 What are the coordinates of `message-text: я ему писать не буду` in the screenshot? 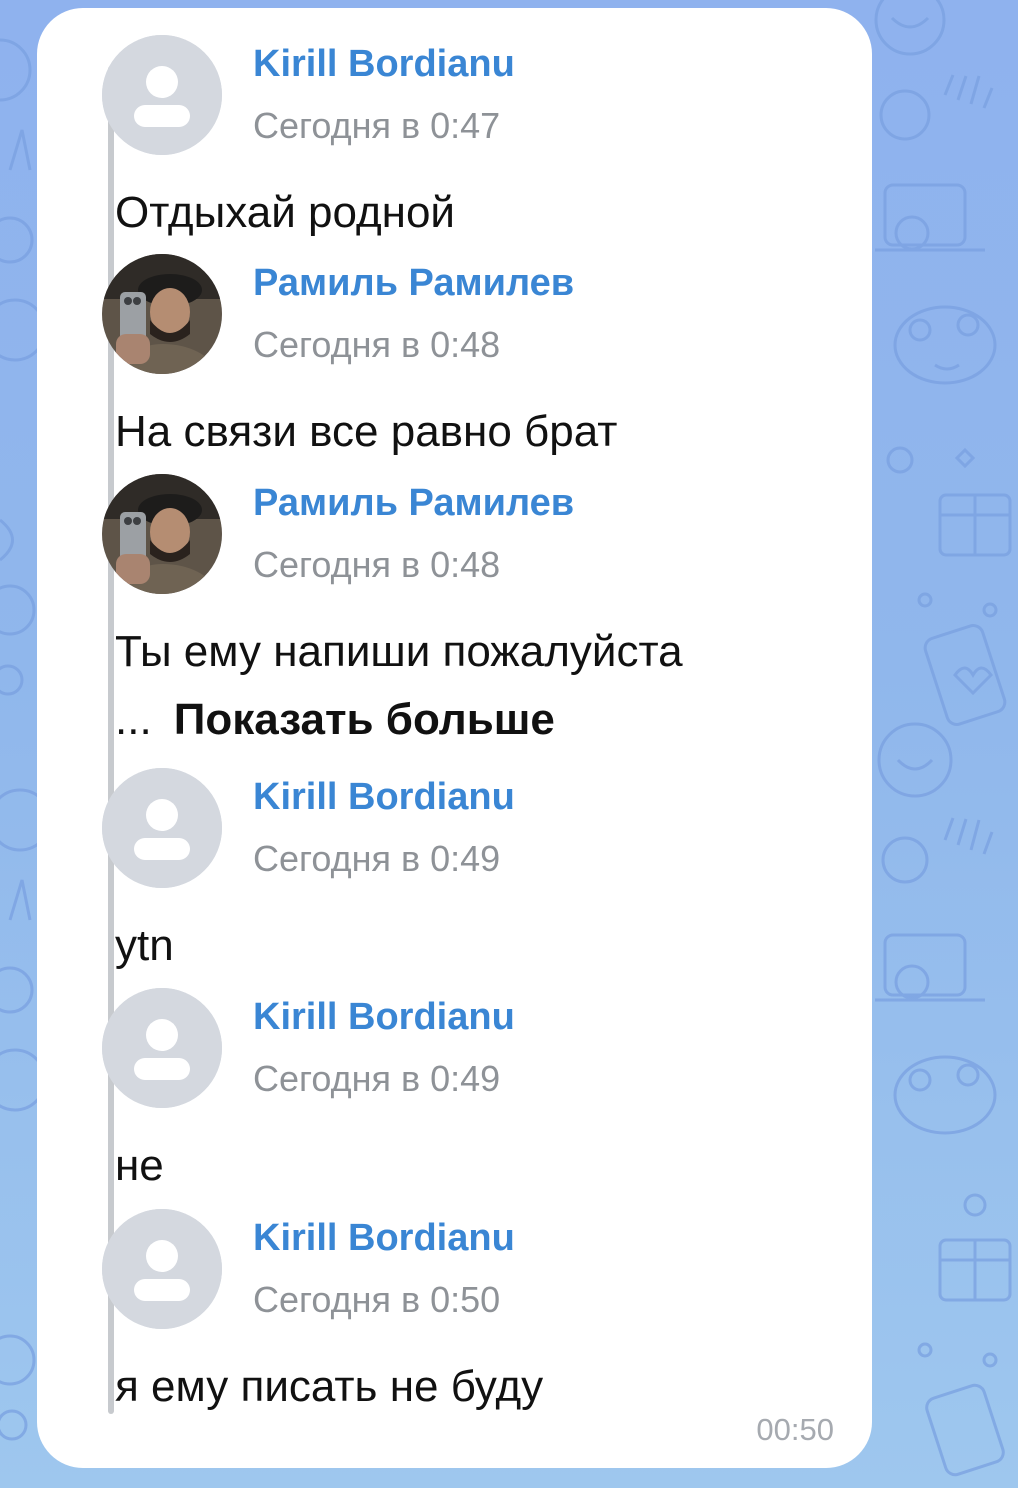 It's located at (329, 1386).